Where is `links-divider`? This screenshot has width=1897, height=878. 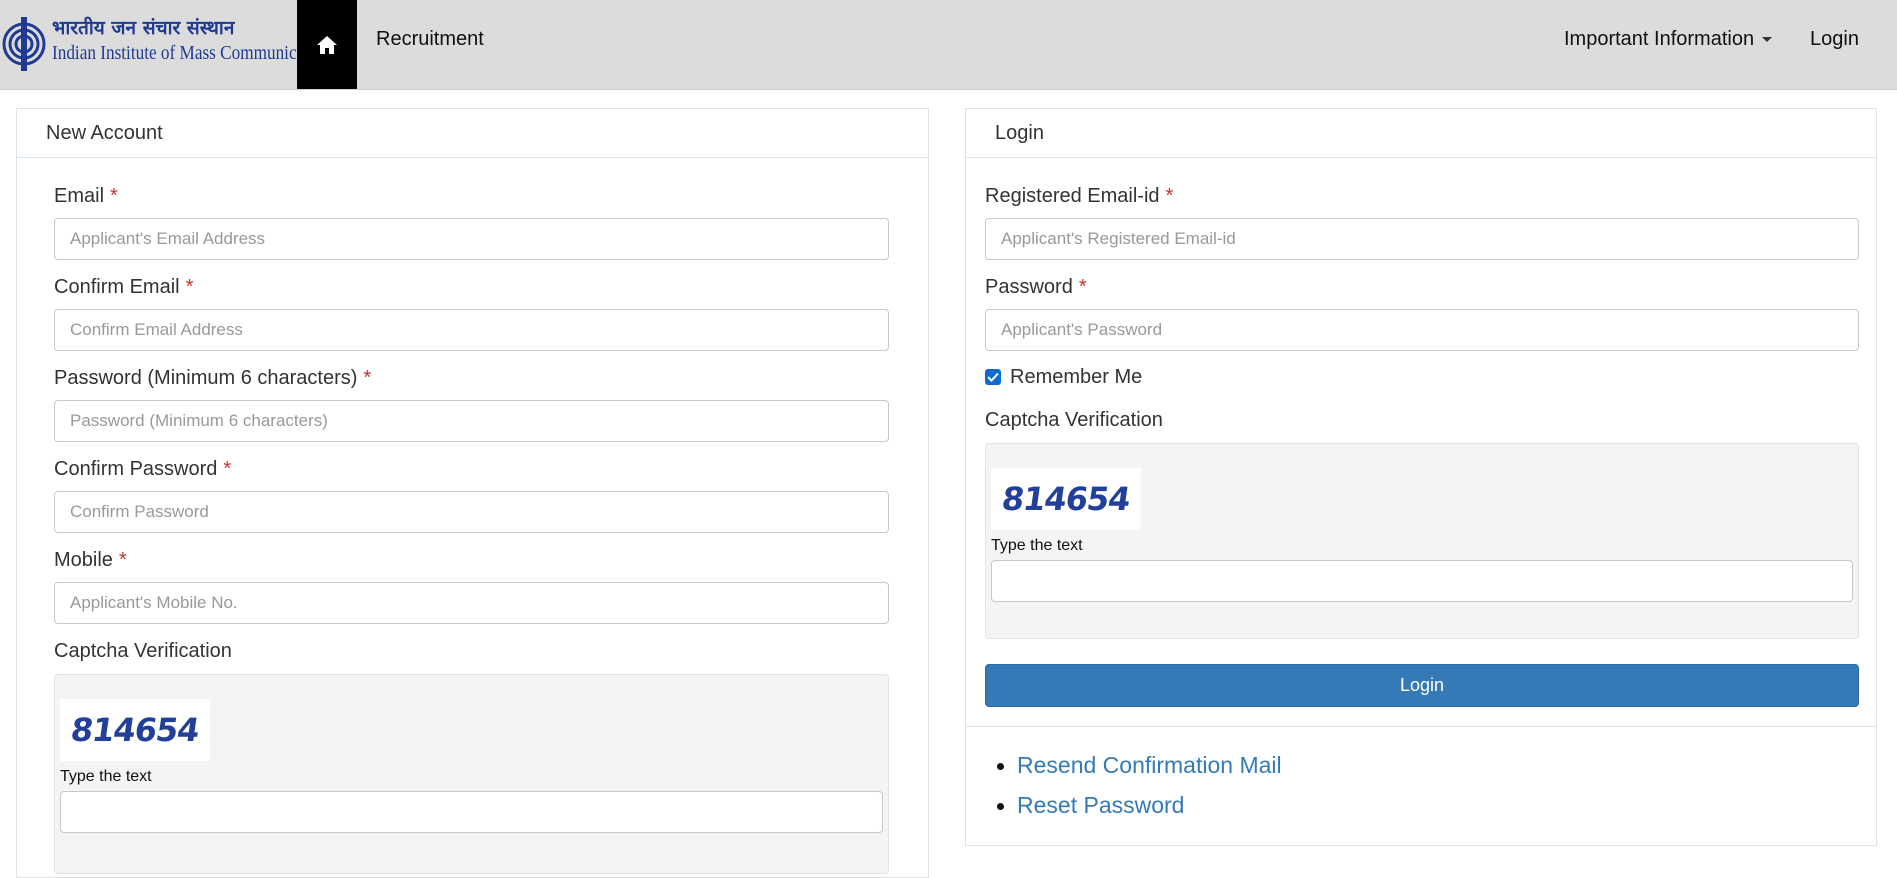 links-divider is located at coordinates (1421, 726).